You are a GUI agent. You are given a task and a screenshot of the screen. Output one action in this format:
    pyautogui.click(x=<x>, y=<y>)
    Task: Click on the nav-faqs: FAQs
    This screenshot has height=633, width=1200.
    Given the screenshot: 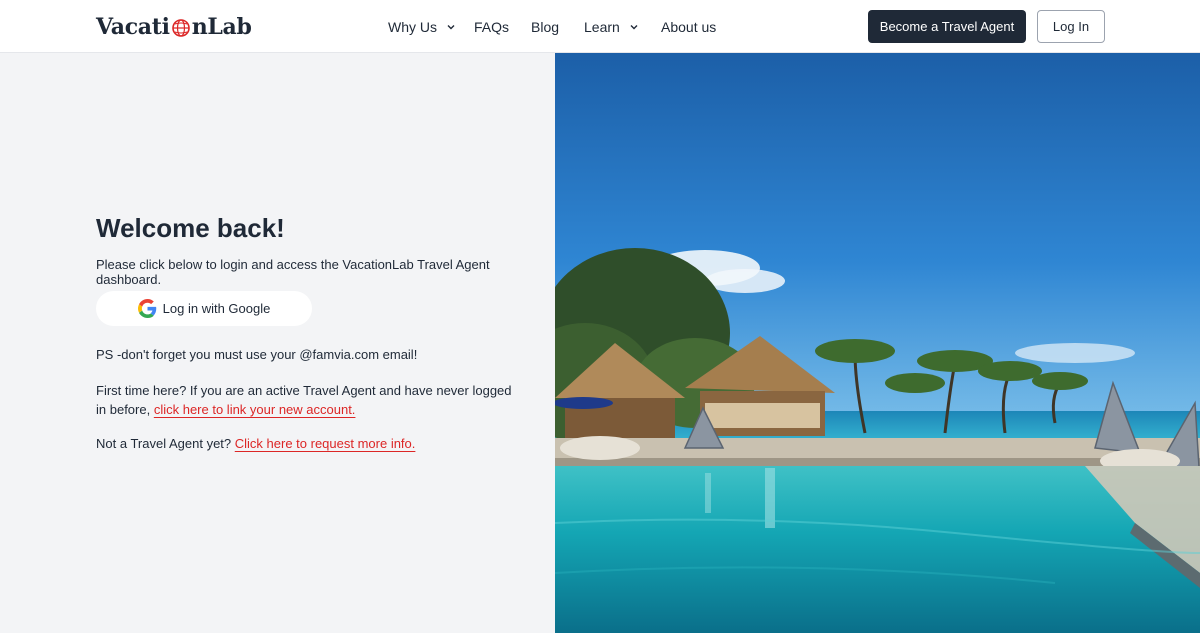 What is the action you would take?
    pyautogui.click(x=491, y=27)
    